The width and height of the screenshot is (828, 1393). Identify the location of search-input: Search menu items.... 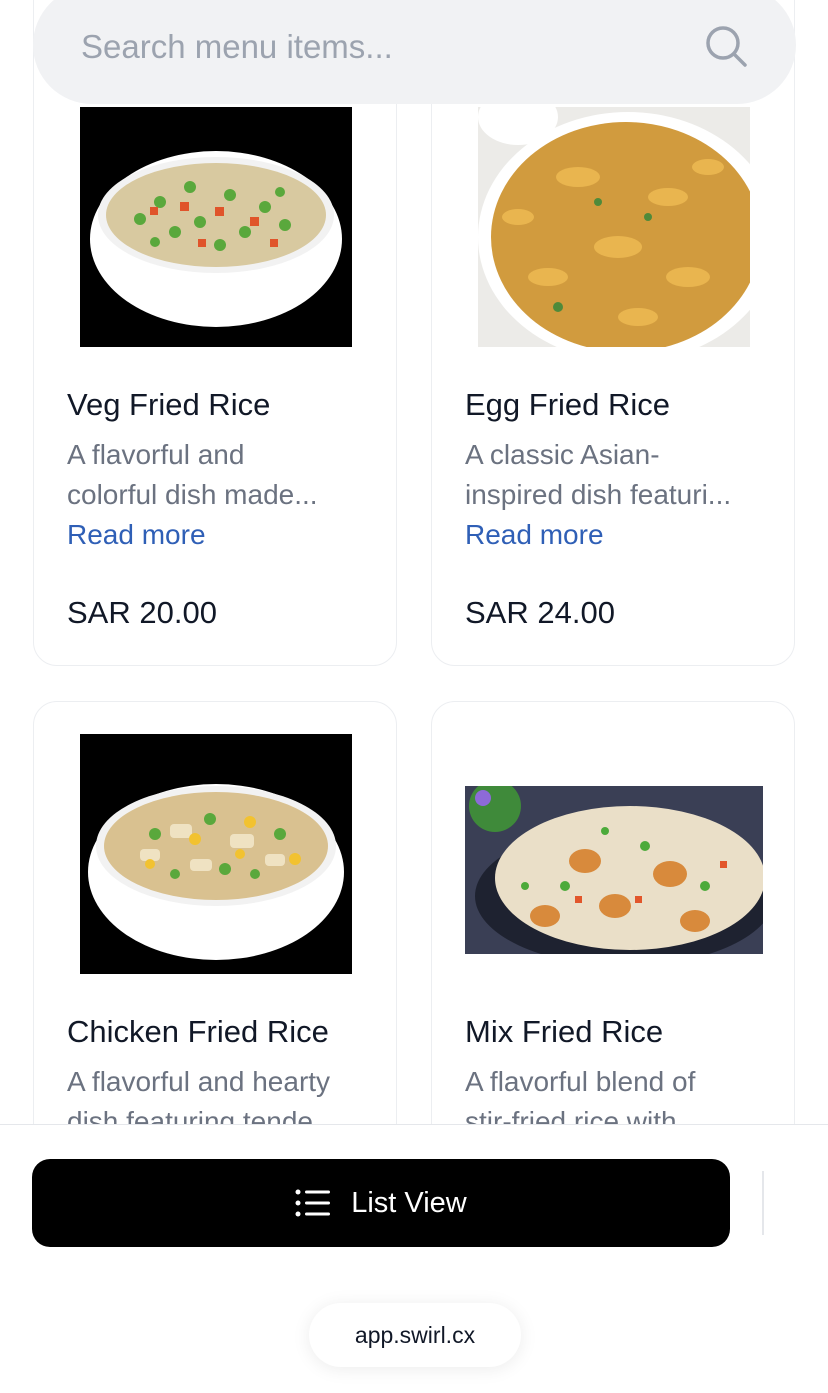
(237, 47).